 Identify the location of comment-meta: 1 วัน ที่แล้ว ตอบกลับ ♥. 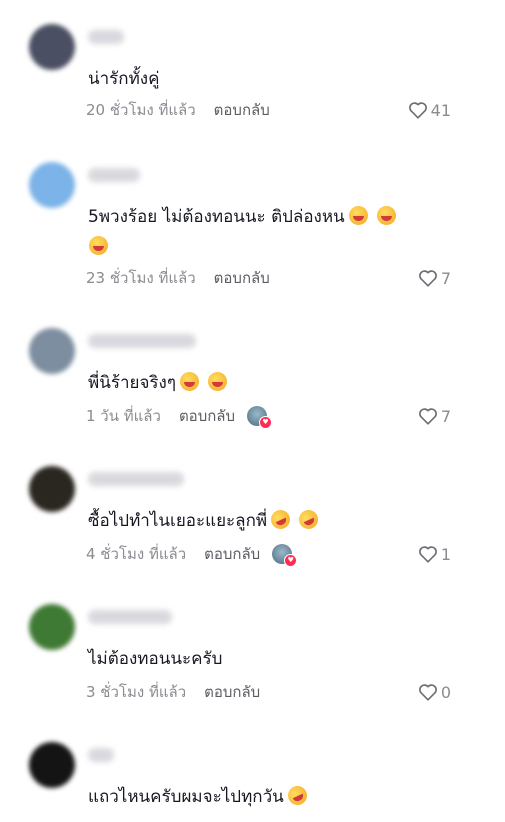
(179, 416).